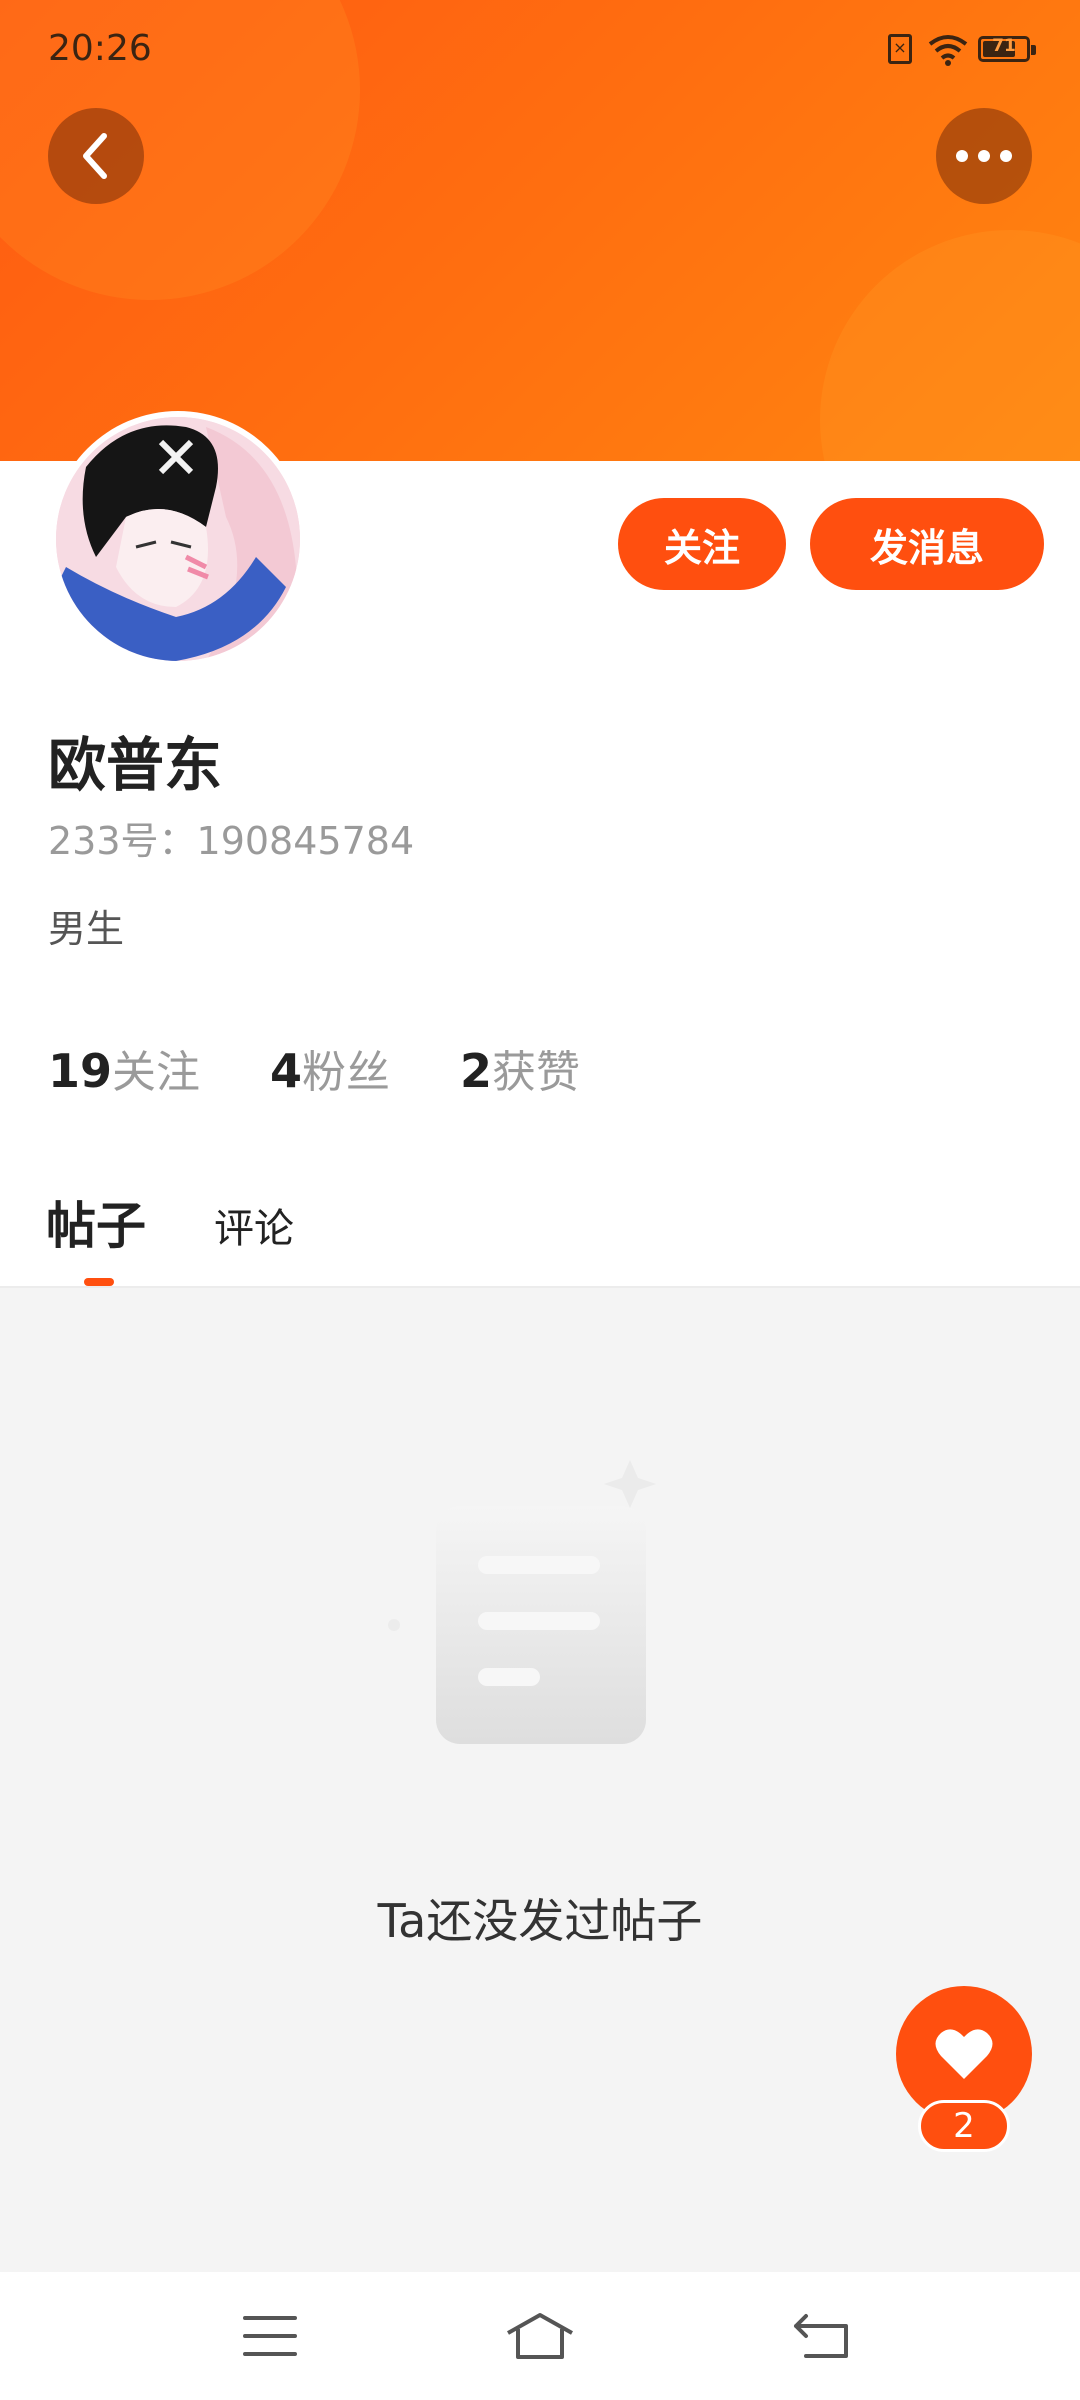  Describe the element at coordinates (822, 2336) in the screenshot. I see `back-icon` at that location.